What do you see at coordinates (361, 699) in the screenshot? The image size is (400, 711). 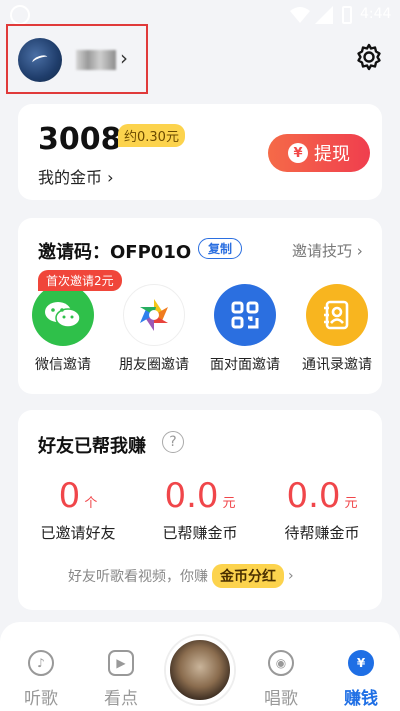 I see `tab-label: 赚钱` at bounding box center [361, 699].